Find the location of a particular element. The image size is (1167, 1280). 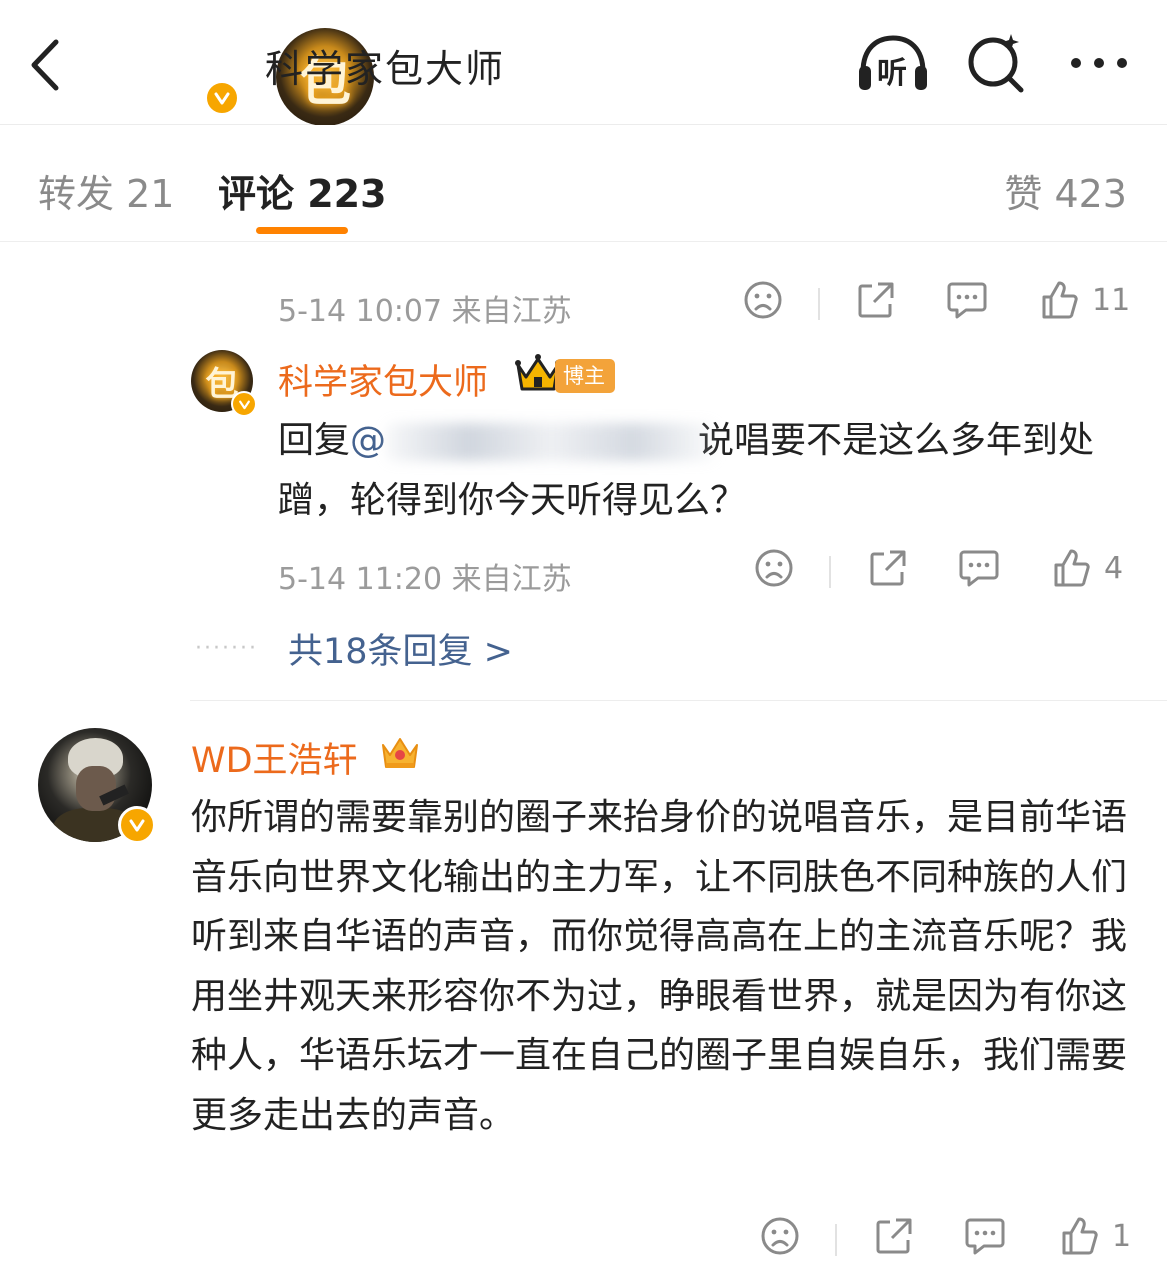

more-icon is located at coordinates (1099, 63).